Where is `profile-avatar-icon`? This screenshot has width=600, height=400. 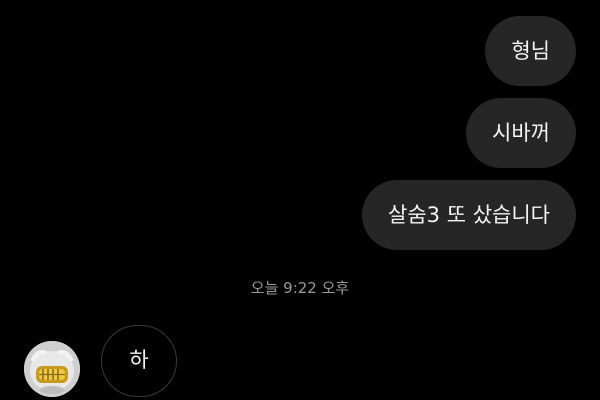
profile-avatar-icon is located at coordinates (52, 369).